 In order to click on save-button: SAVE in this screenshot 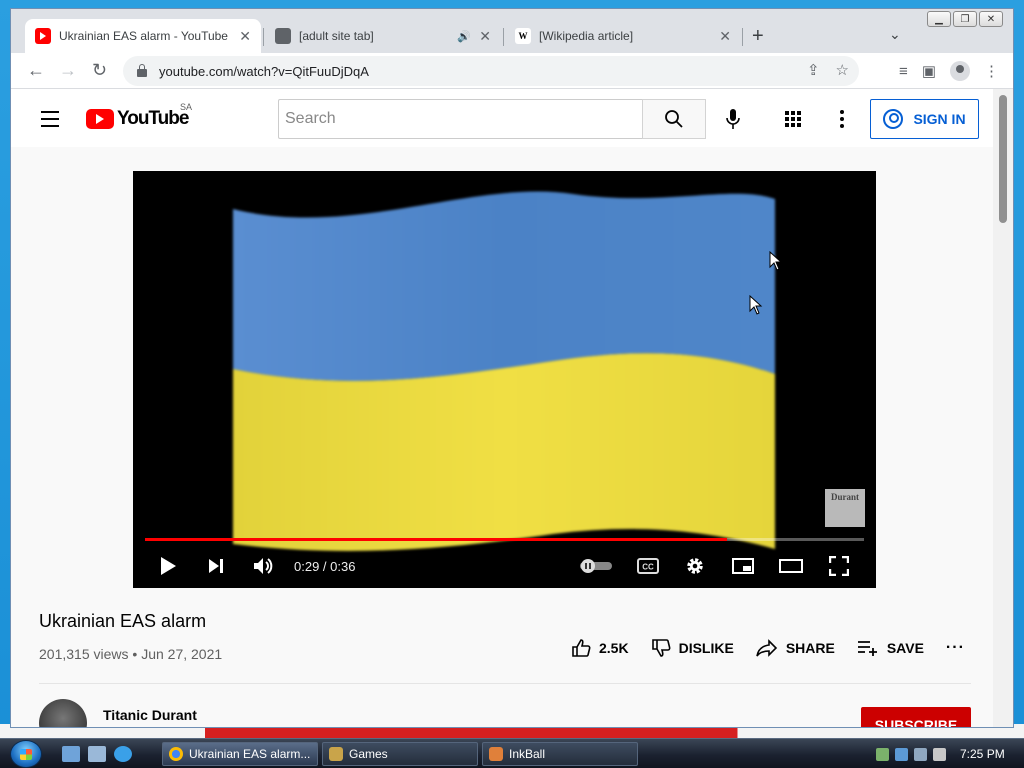, I will do `click(890, 648)`.